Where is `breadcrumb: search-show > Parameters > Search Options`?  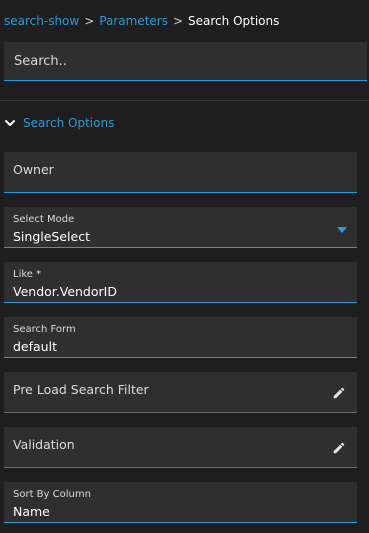
breadcrumb: search-show > Parameters > Search Options is located at coordinates (141, 21).